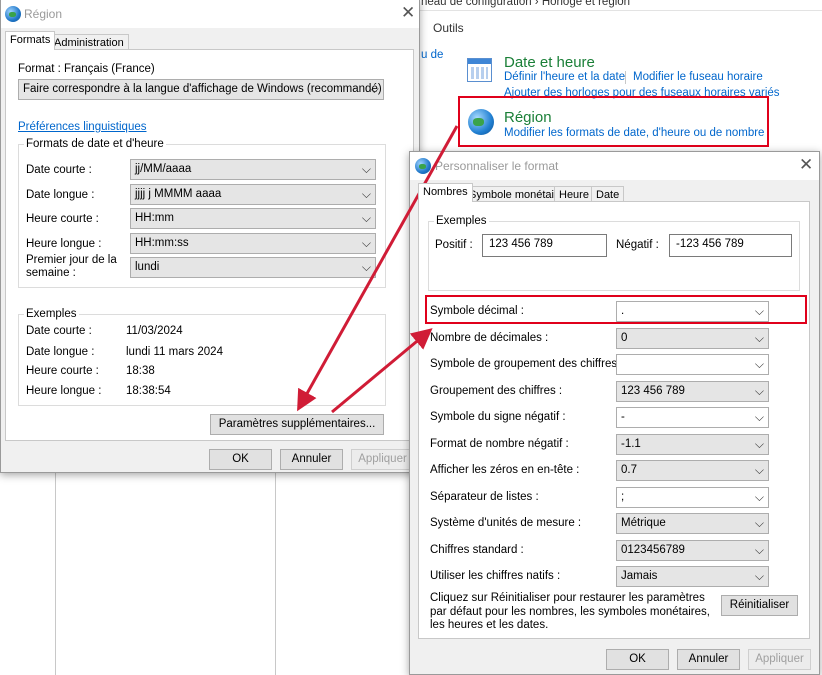  Describe the element at coordinates (505, 470) in the screenshot. I see `leading-zeros-label: Afficher les zéros en en-tête :` at that location.